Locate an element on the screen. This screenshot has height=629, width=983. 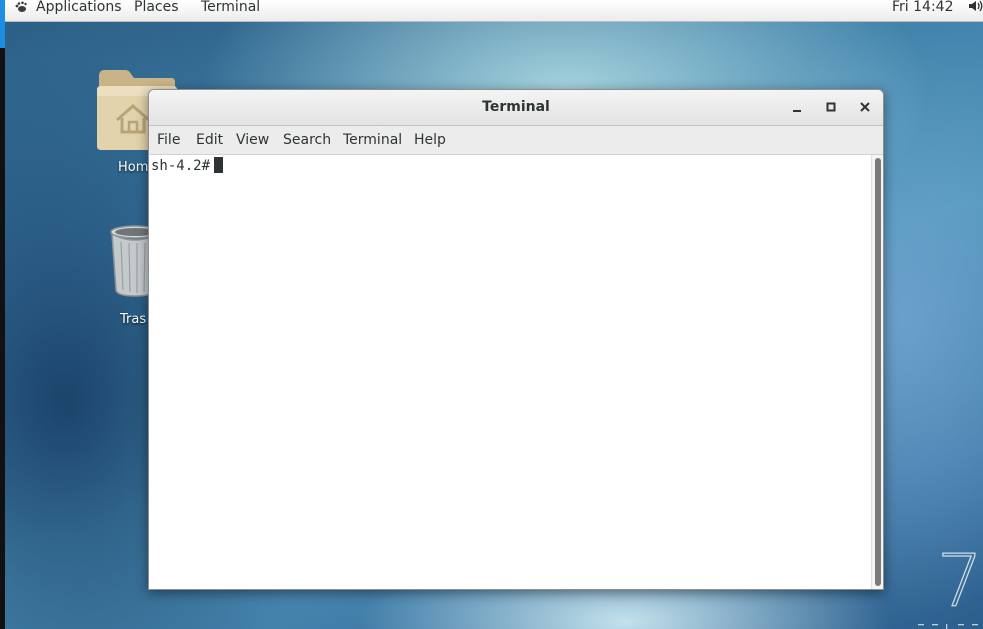
window-title: Terminal is located at coordinates (516, 107).